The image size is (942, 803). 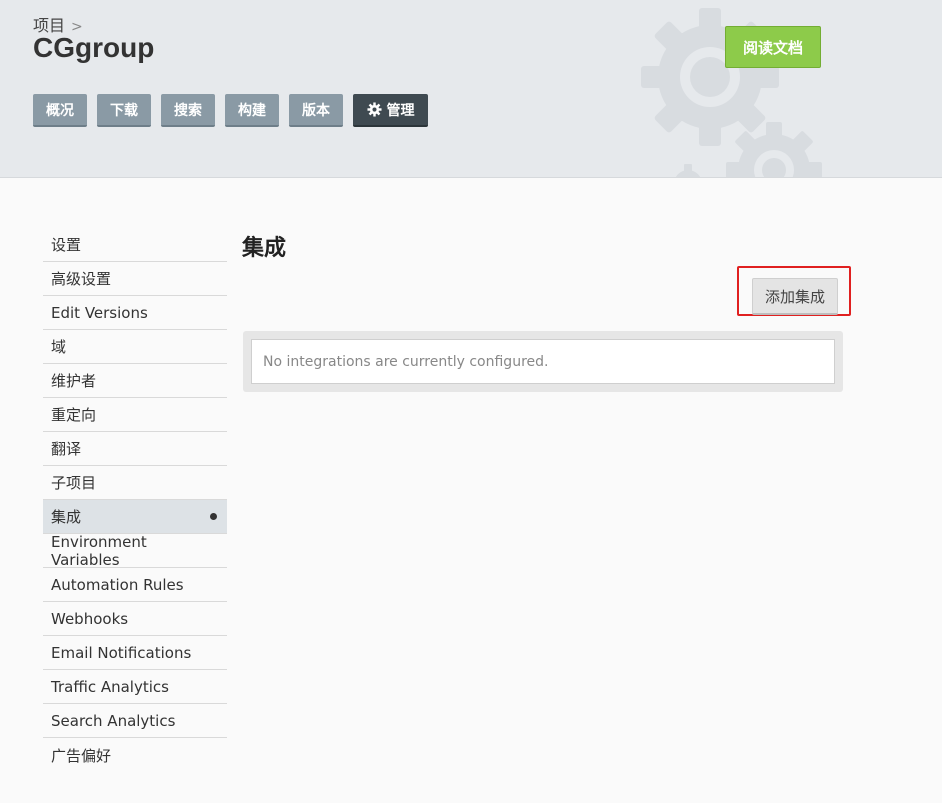 What do you see at coordinates (252, 110) in the screenshot?
I see `nav-builds-button: 构建` at bounding box center [252, 110].